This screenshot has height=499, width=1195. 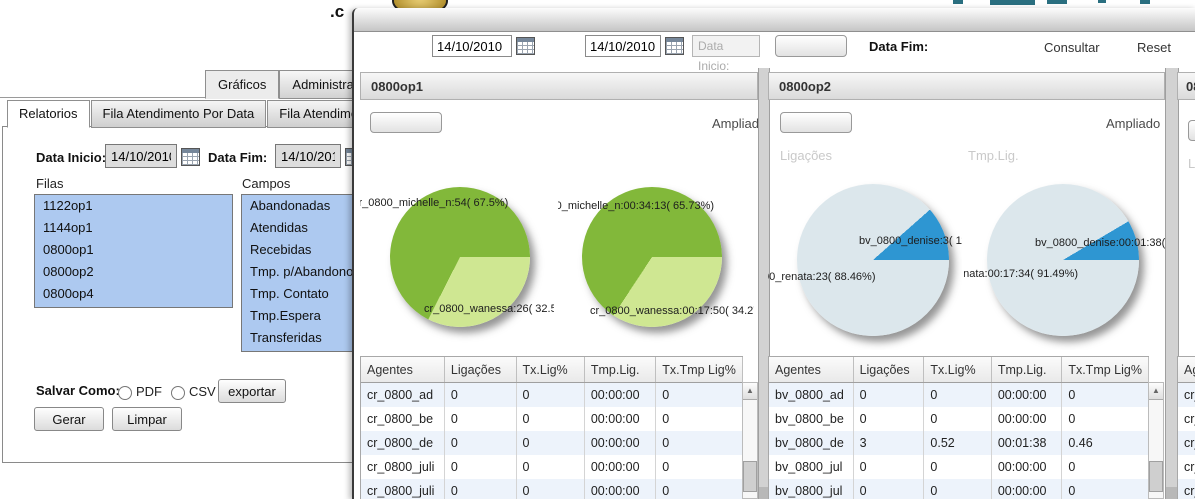 What do you see at coordinates (623, 46) in the screenshot?
I see `end-date-input` at bounding box center [623, 46].